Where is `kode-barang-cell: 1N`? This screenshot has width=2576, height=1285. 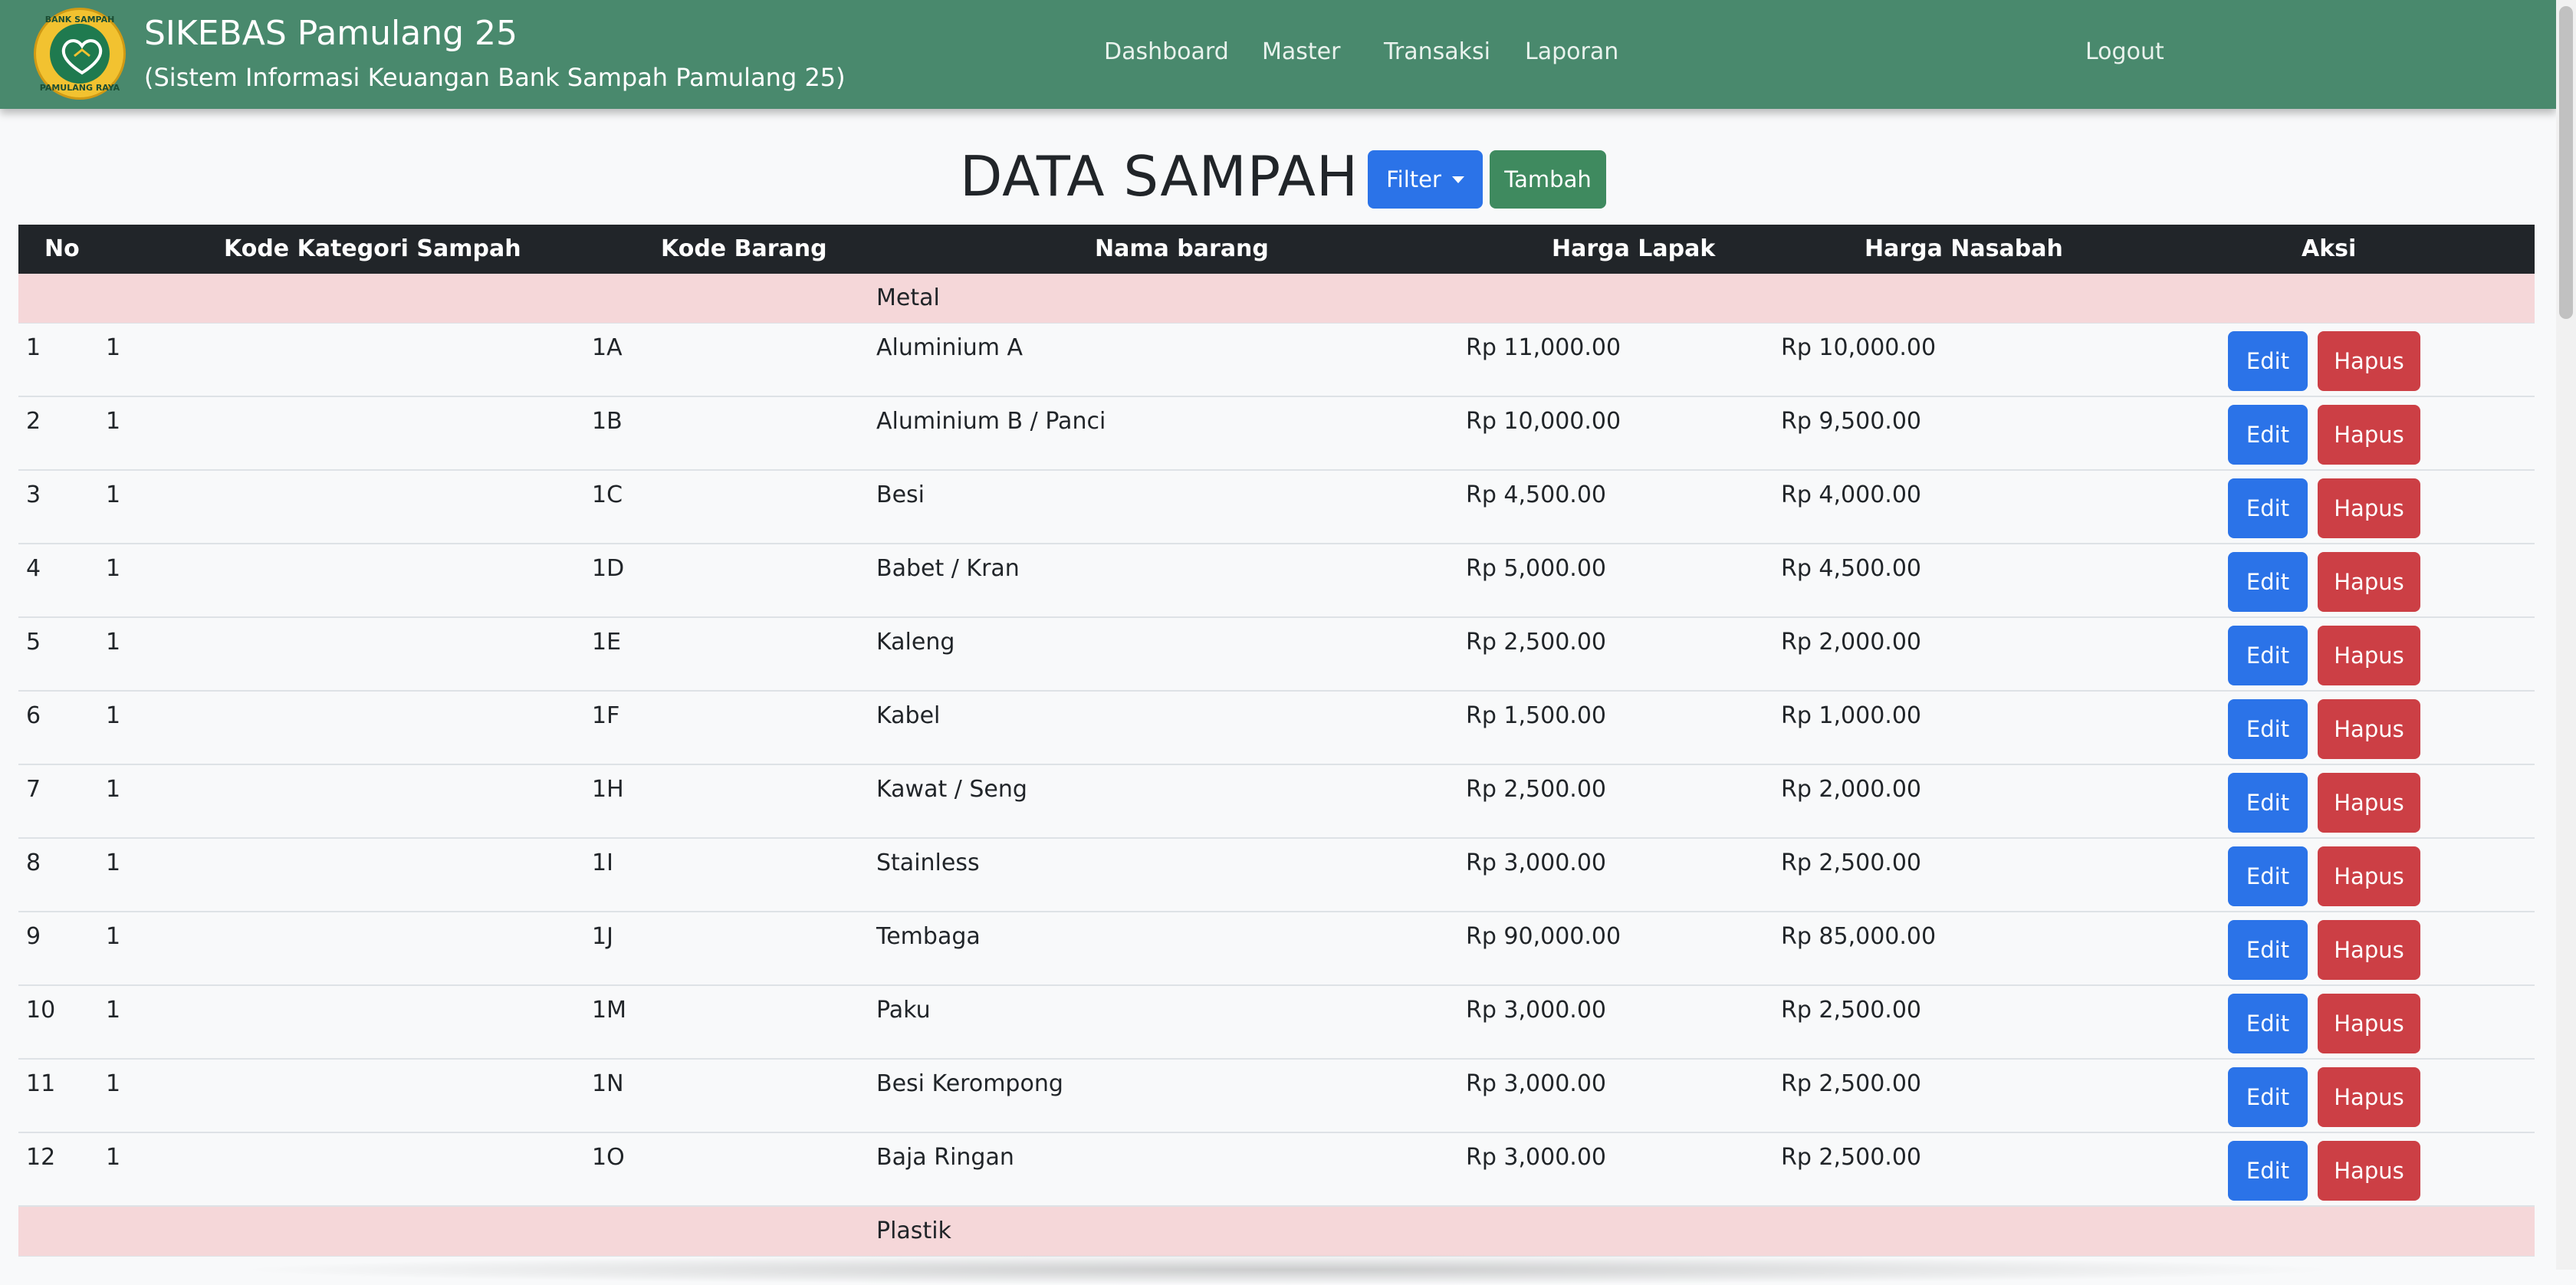
kode-barang-cell: 1N is located at coordinates (608, 1083).